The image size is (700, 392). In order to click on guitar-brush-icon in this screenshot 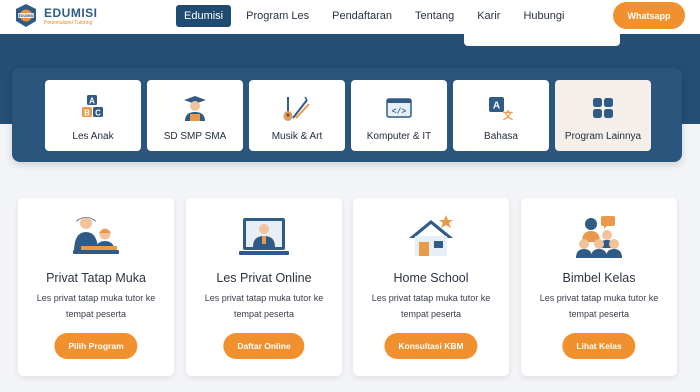, I will do `click(296, 108)`.